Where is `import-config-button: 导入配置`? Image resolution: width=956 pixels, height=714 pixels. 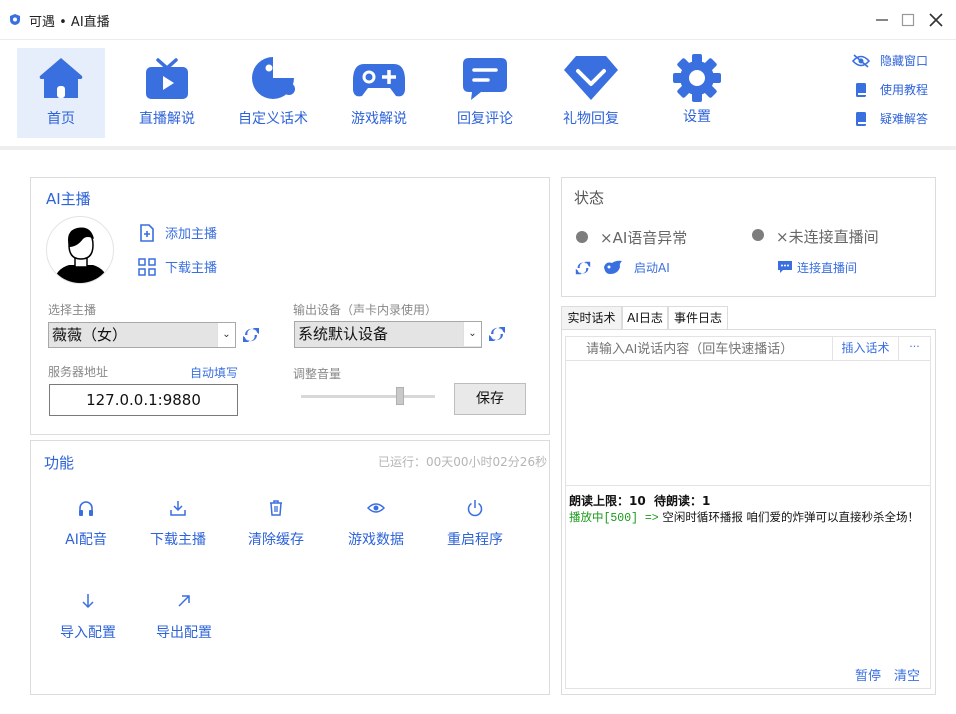
import-config-button: 导入配置 is located at coordinates (88, 617).